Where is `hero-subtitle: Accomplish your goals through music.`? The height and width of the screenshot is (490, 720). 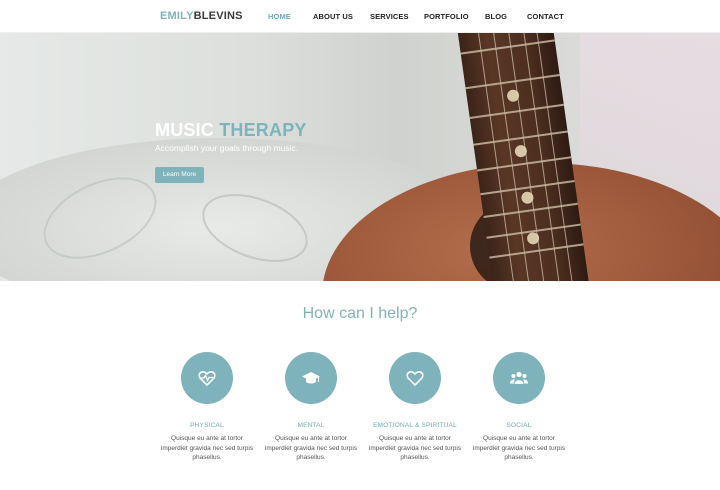
hero-subtitle: Accomplish your goals through music. is located at coordinates (227, 148).